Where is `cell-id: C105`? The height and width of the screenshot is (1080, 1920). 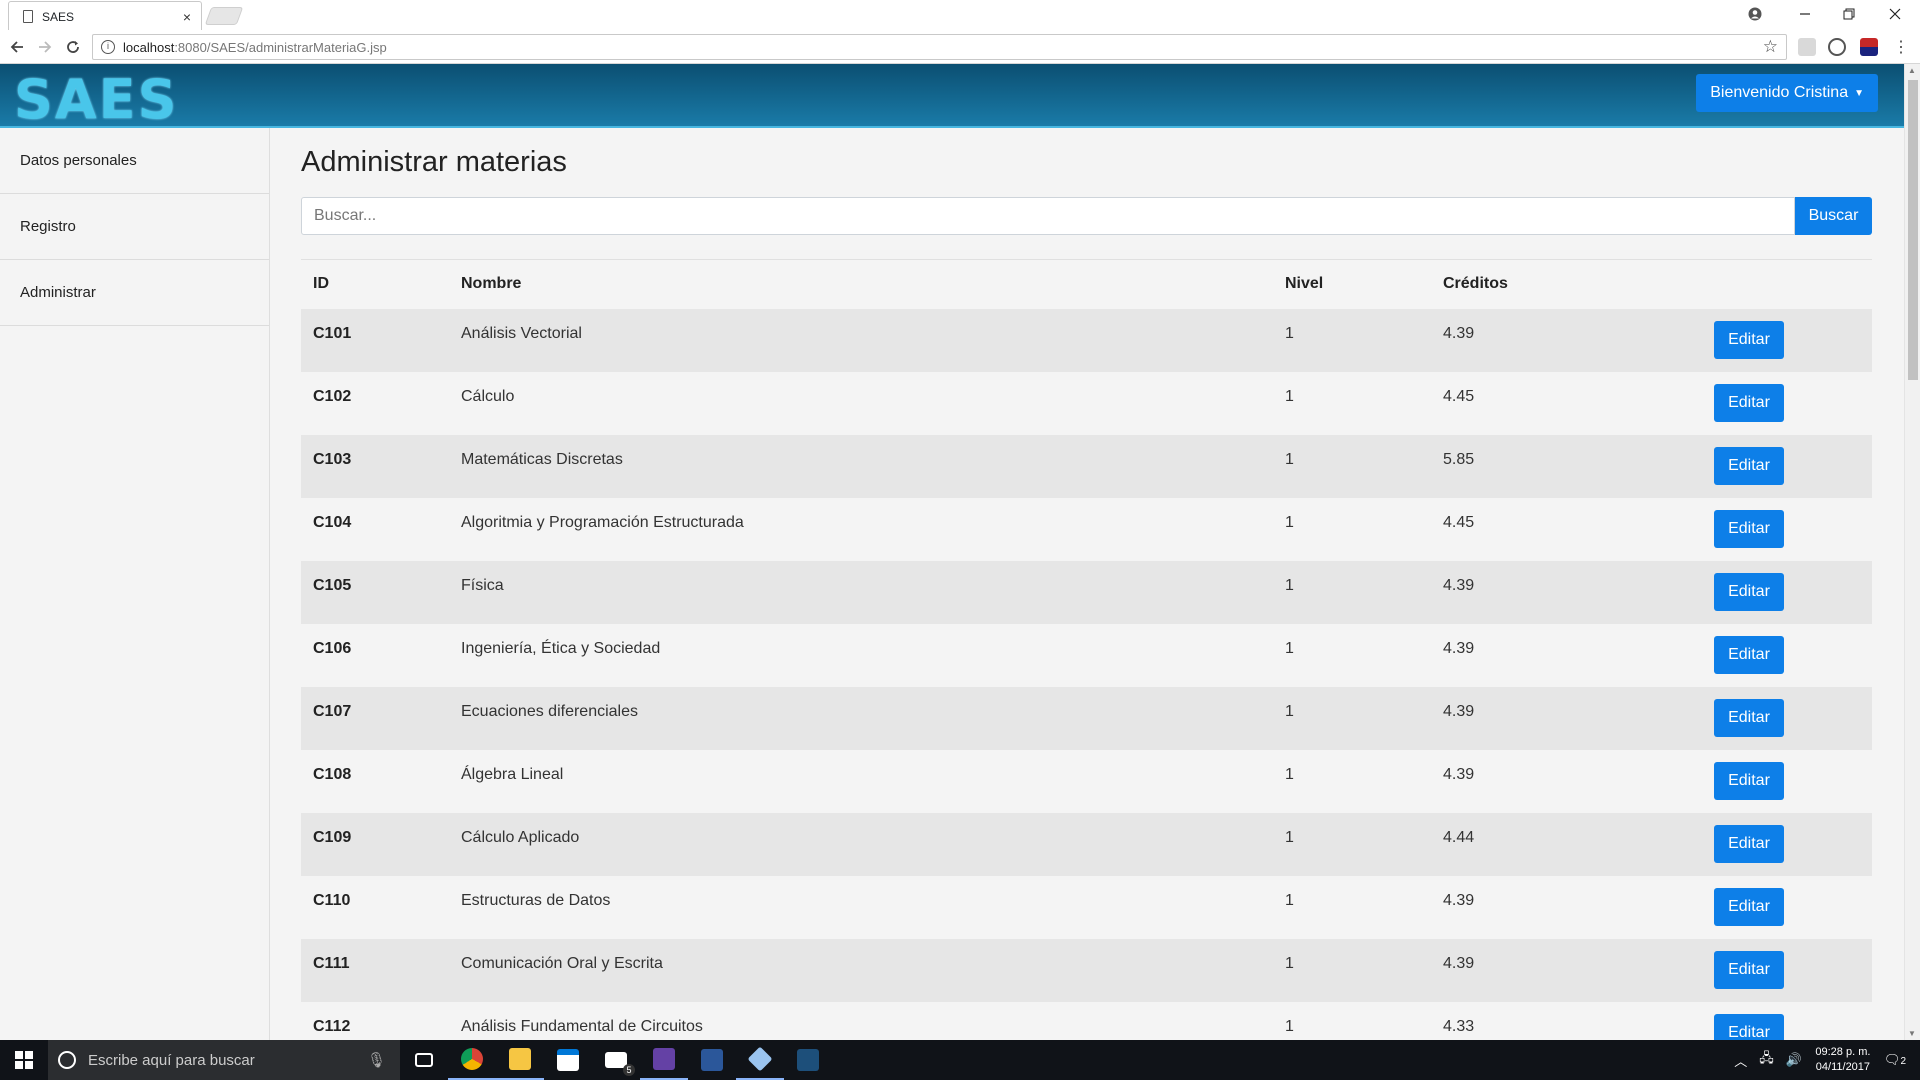 cell-id: C105 is located at coordinates (332, 585).